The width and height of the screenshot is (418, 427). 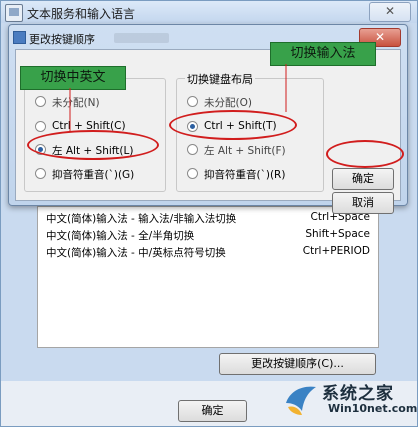 I want to click on lang-option-label: 抑音符重音(`)(G), so click(x=93, y=175).